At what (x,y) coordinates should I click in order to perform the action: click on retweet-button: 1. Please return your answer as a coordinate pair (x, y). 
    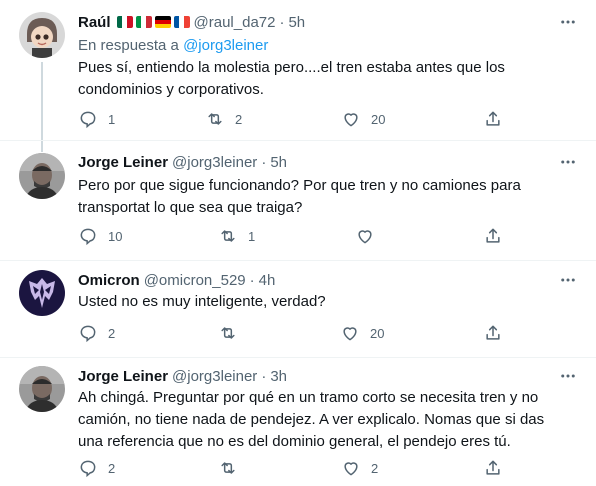
    Looking at the image, I should click on (236, 236).